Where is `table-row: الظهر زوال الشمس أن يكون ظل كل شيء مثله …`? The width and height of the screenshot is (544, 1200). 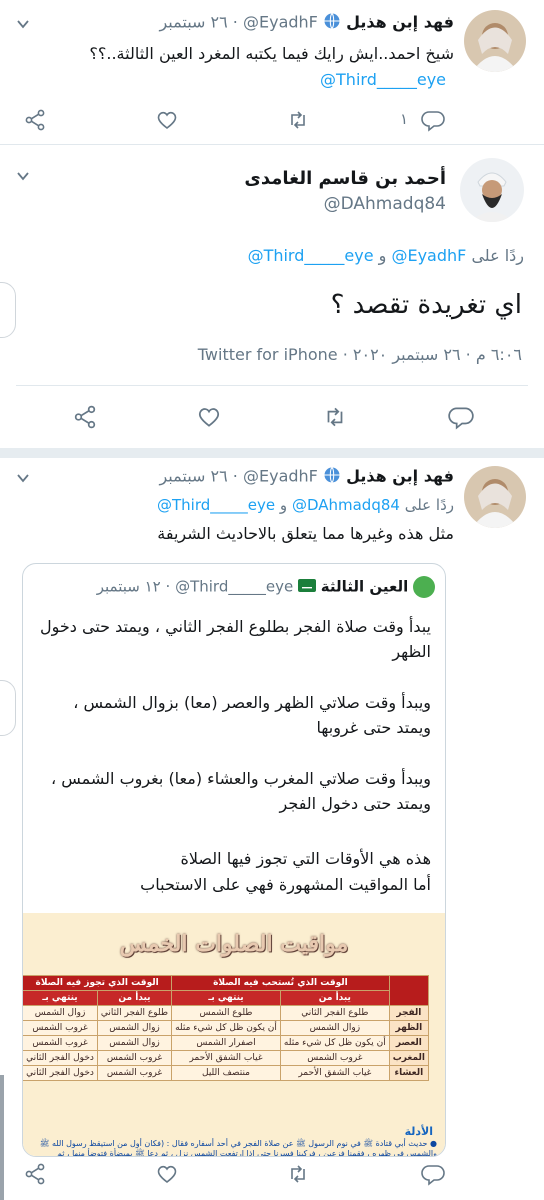 table-row: الظهر زوال الشمس أن يكون ظل كل شيء مثله … is located at coordinates (226, 1028).